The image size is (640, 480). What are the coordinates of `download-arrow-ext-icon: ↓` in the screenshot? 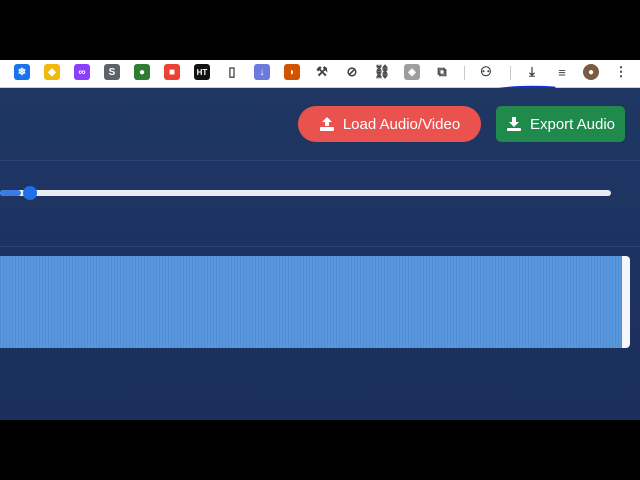 It's located at (262, 72).